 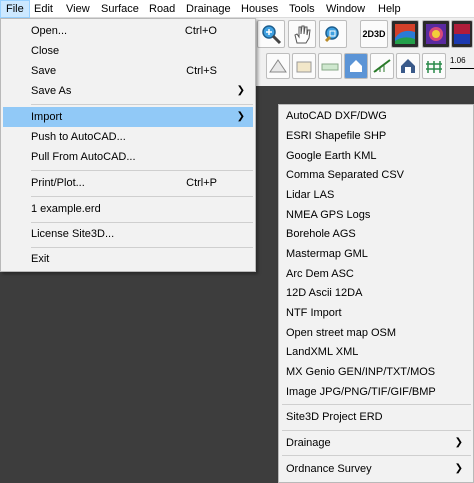 What do you see at coordinates (201, 71) in the screenshot?
I see `menu-item-save-shortcut: Ctrl+S` at bounding box center [201, 71].